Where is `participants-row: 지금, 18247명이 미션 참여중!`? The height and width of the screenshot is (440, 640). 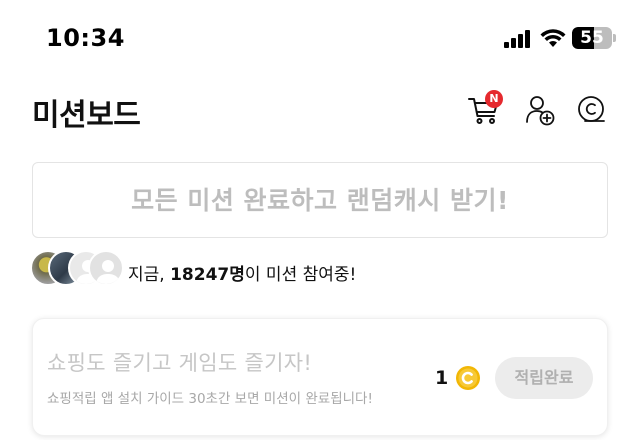 participants-row: 지금, 18247명이 미션 참여중! is located at coordinates (240, 270).